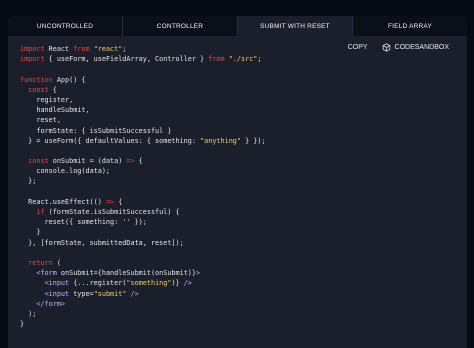  Describe the element at coordinates (40, 212) in the screenshot. I see `code-token: if` at that location.